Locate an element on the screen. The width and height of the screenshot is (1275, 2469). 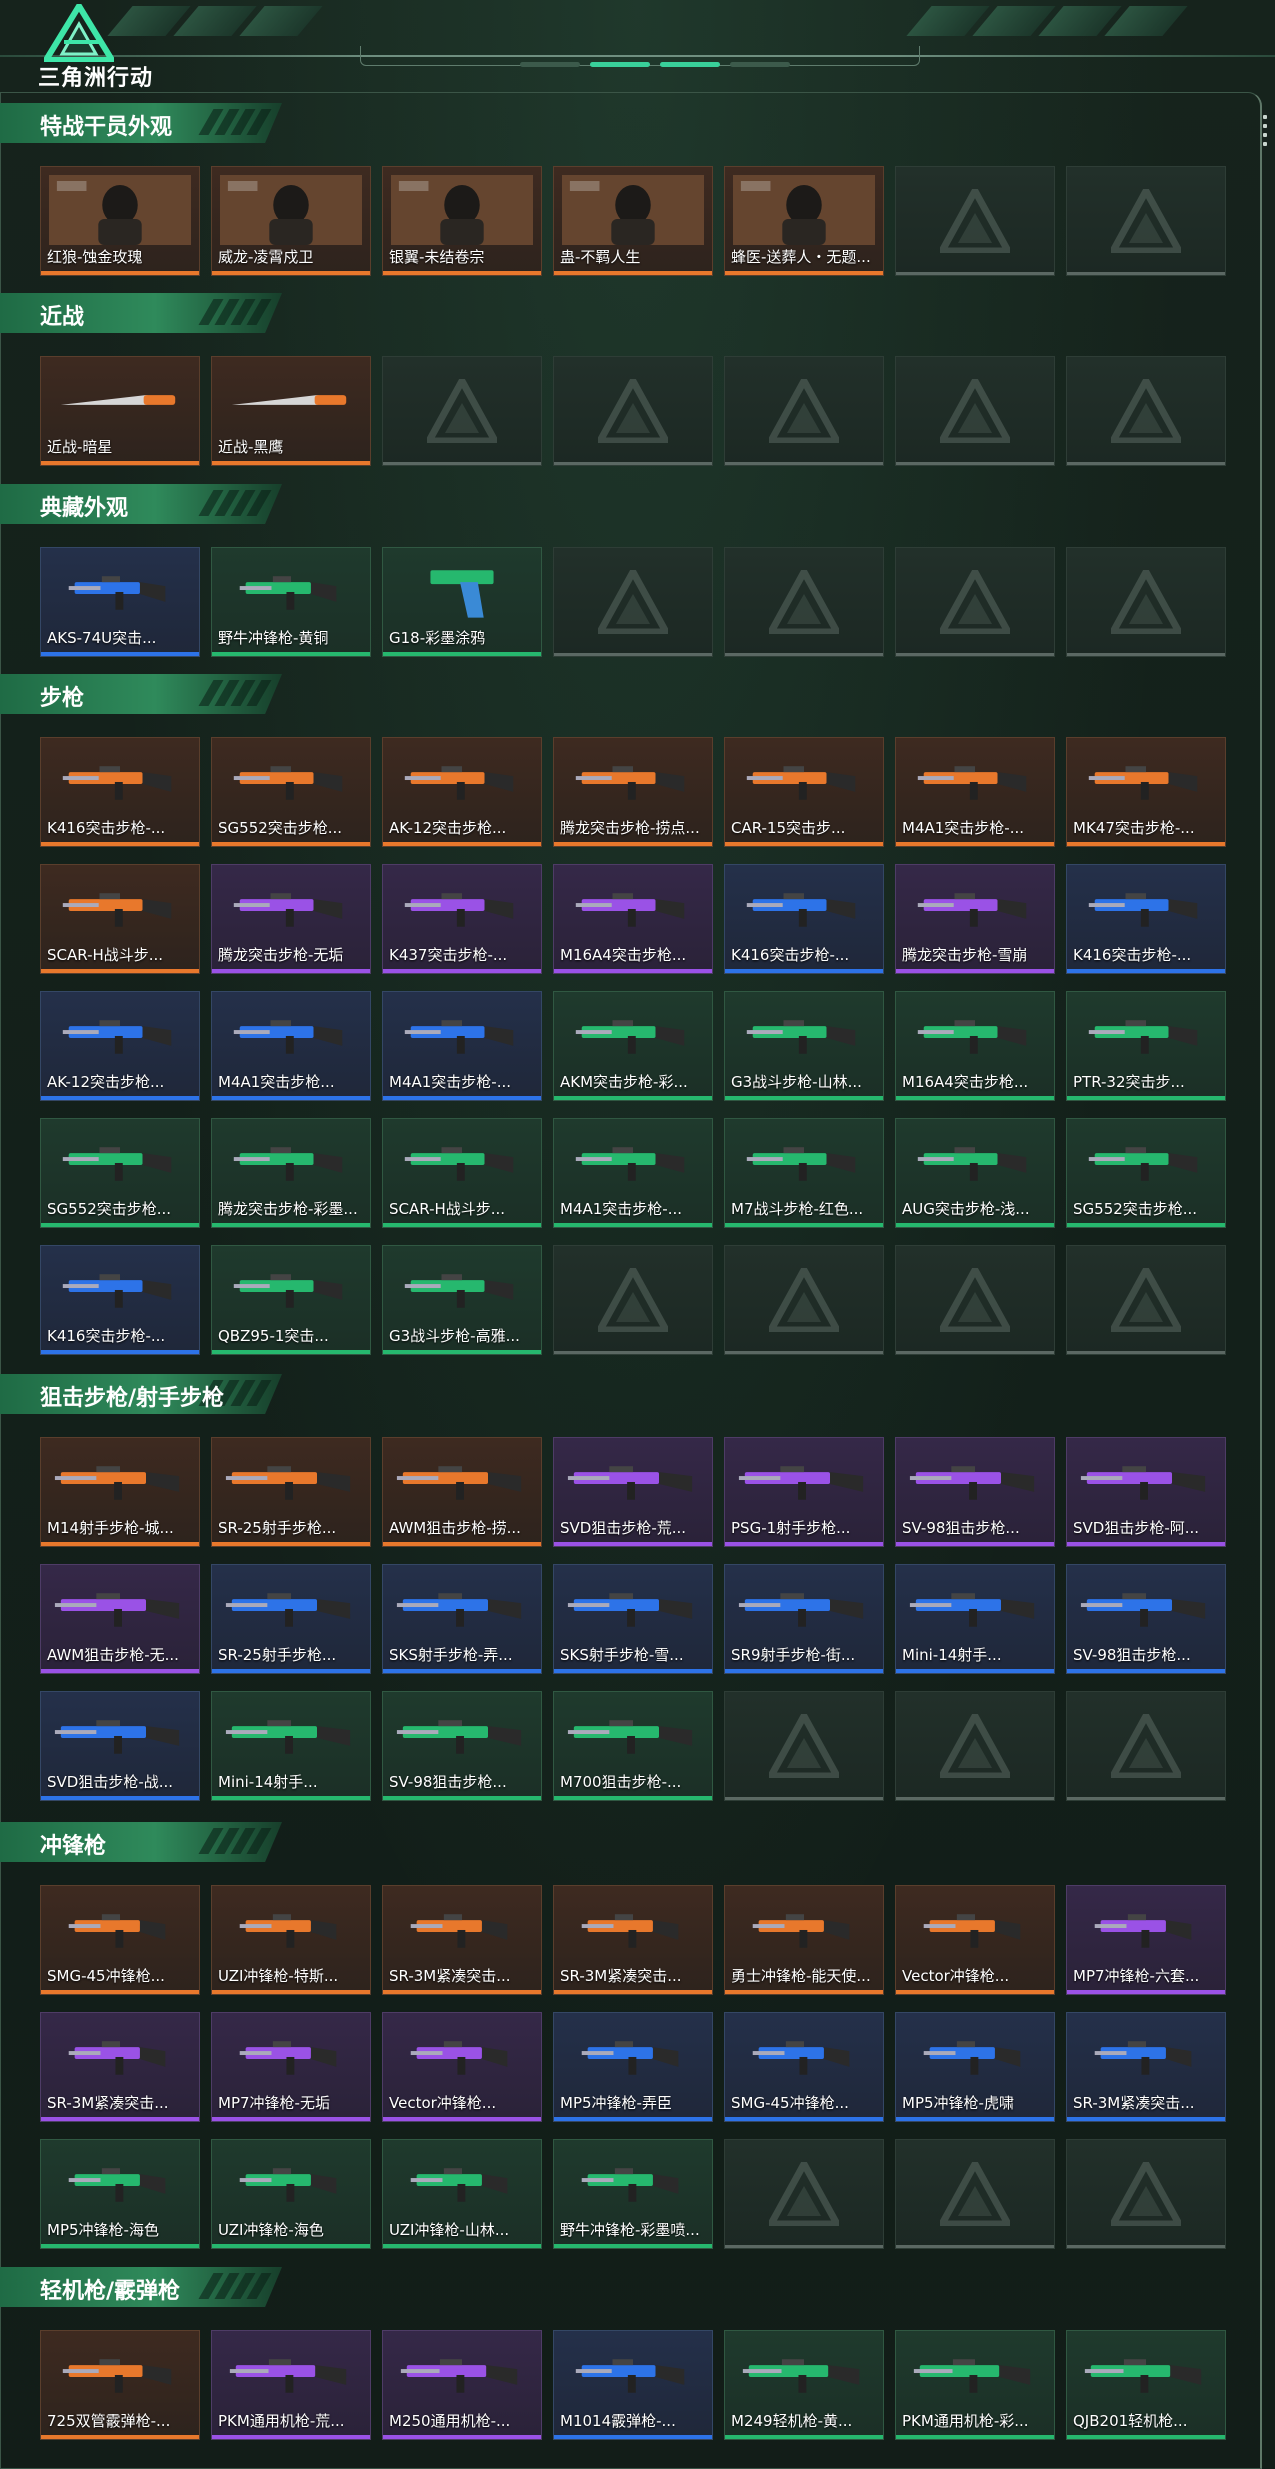
page-dot is located at coordinates (550, 64).